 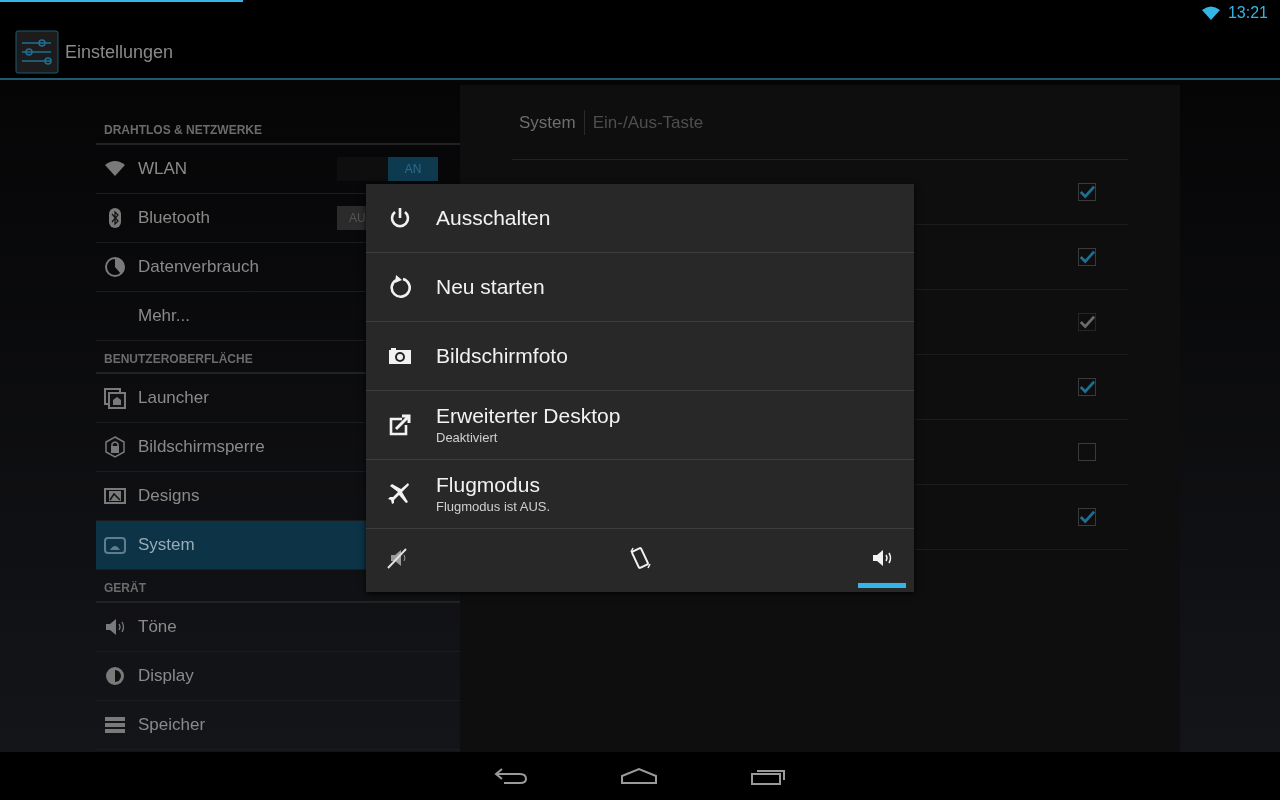 I want to click on picture-frame-icon, so click(x=115, y=496).